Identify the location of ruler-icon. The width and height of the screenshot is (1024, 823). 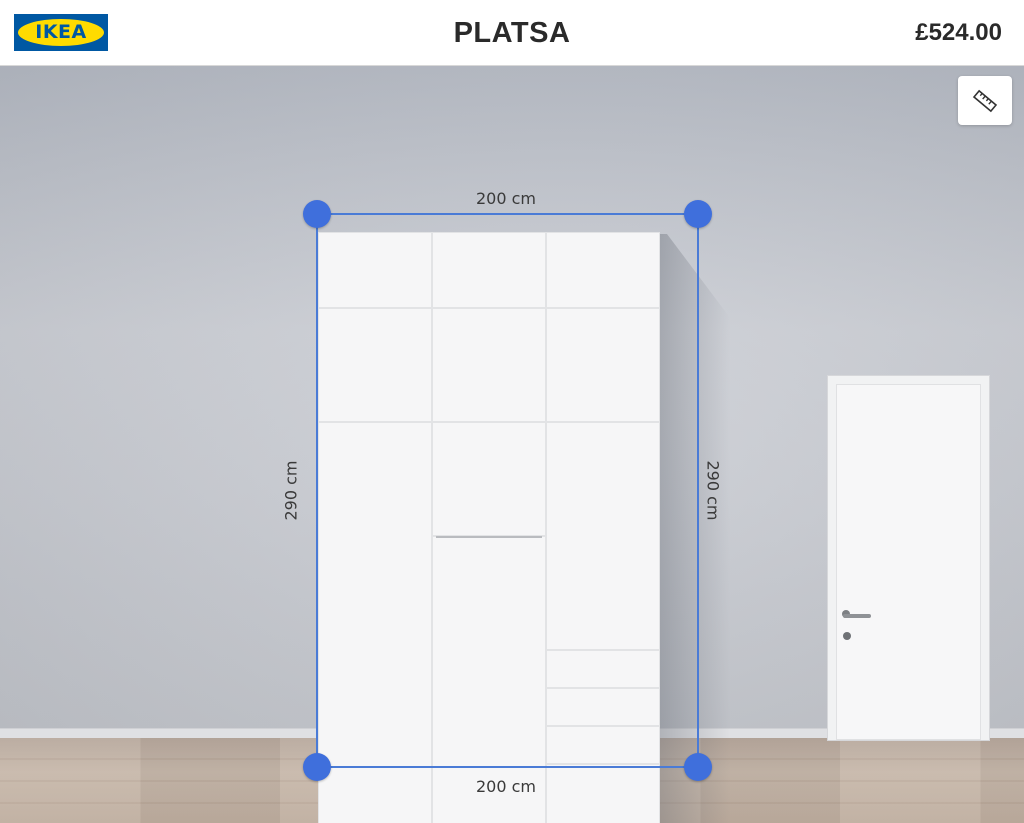
(985, 100).